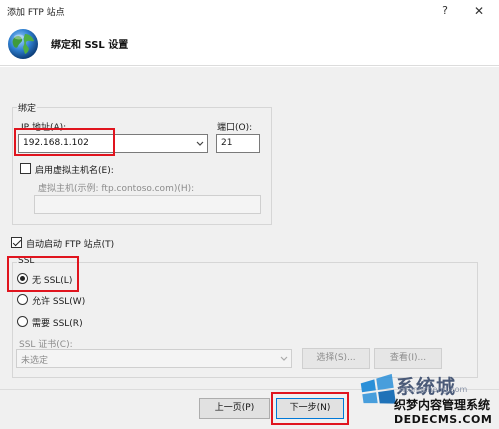 The width and height of the screenshot is (499, 429). What do you see at coordinates (16, 242) in the screenshot?
I see `auto-start-checkbox` at bounding box center [16, 242].